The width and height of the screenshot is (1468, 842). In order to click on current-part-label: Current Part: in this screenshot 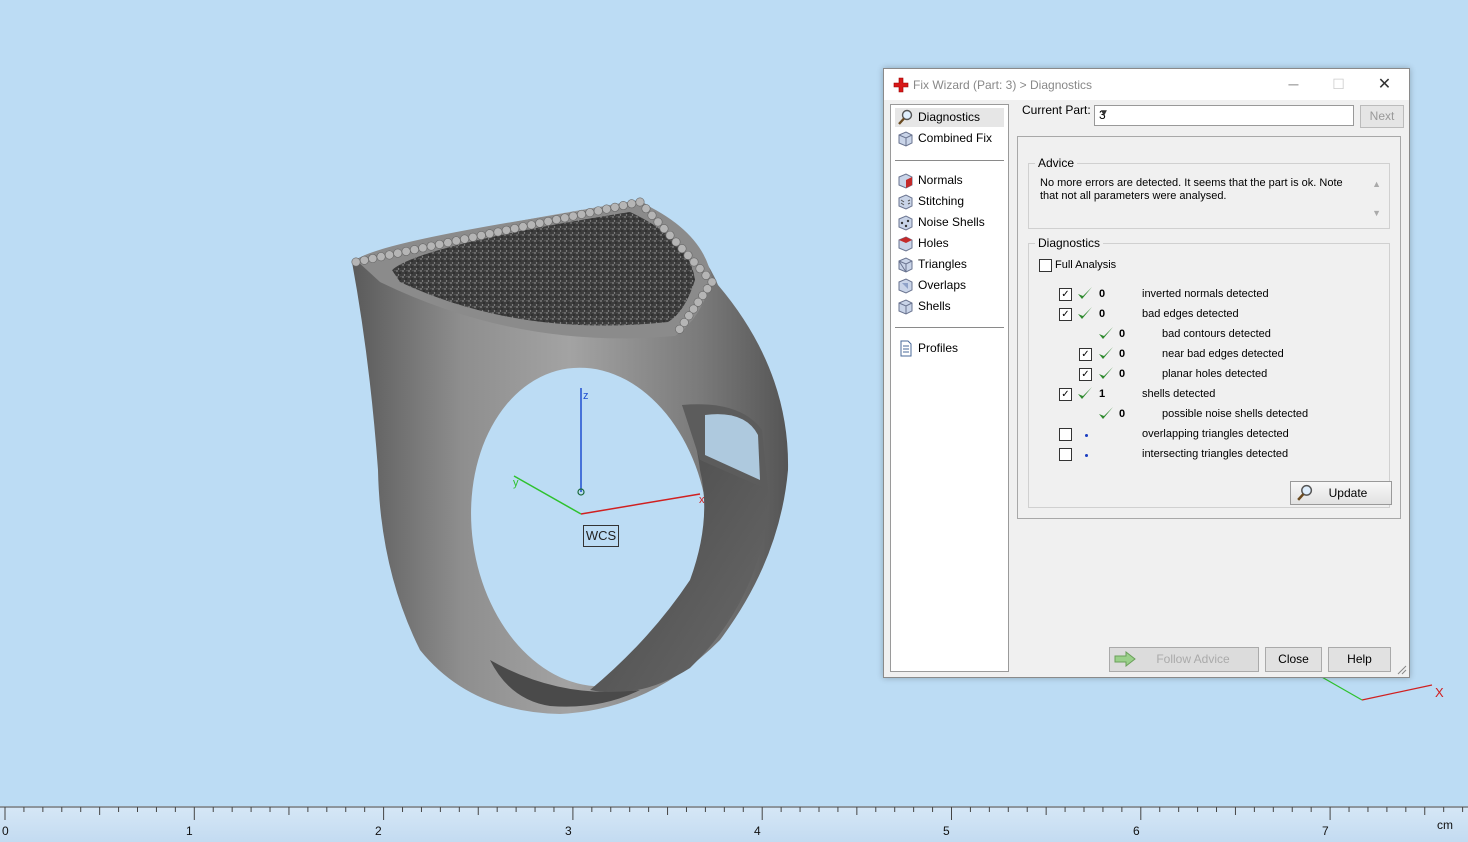, I will do `click(1056, 110)`.